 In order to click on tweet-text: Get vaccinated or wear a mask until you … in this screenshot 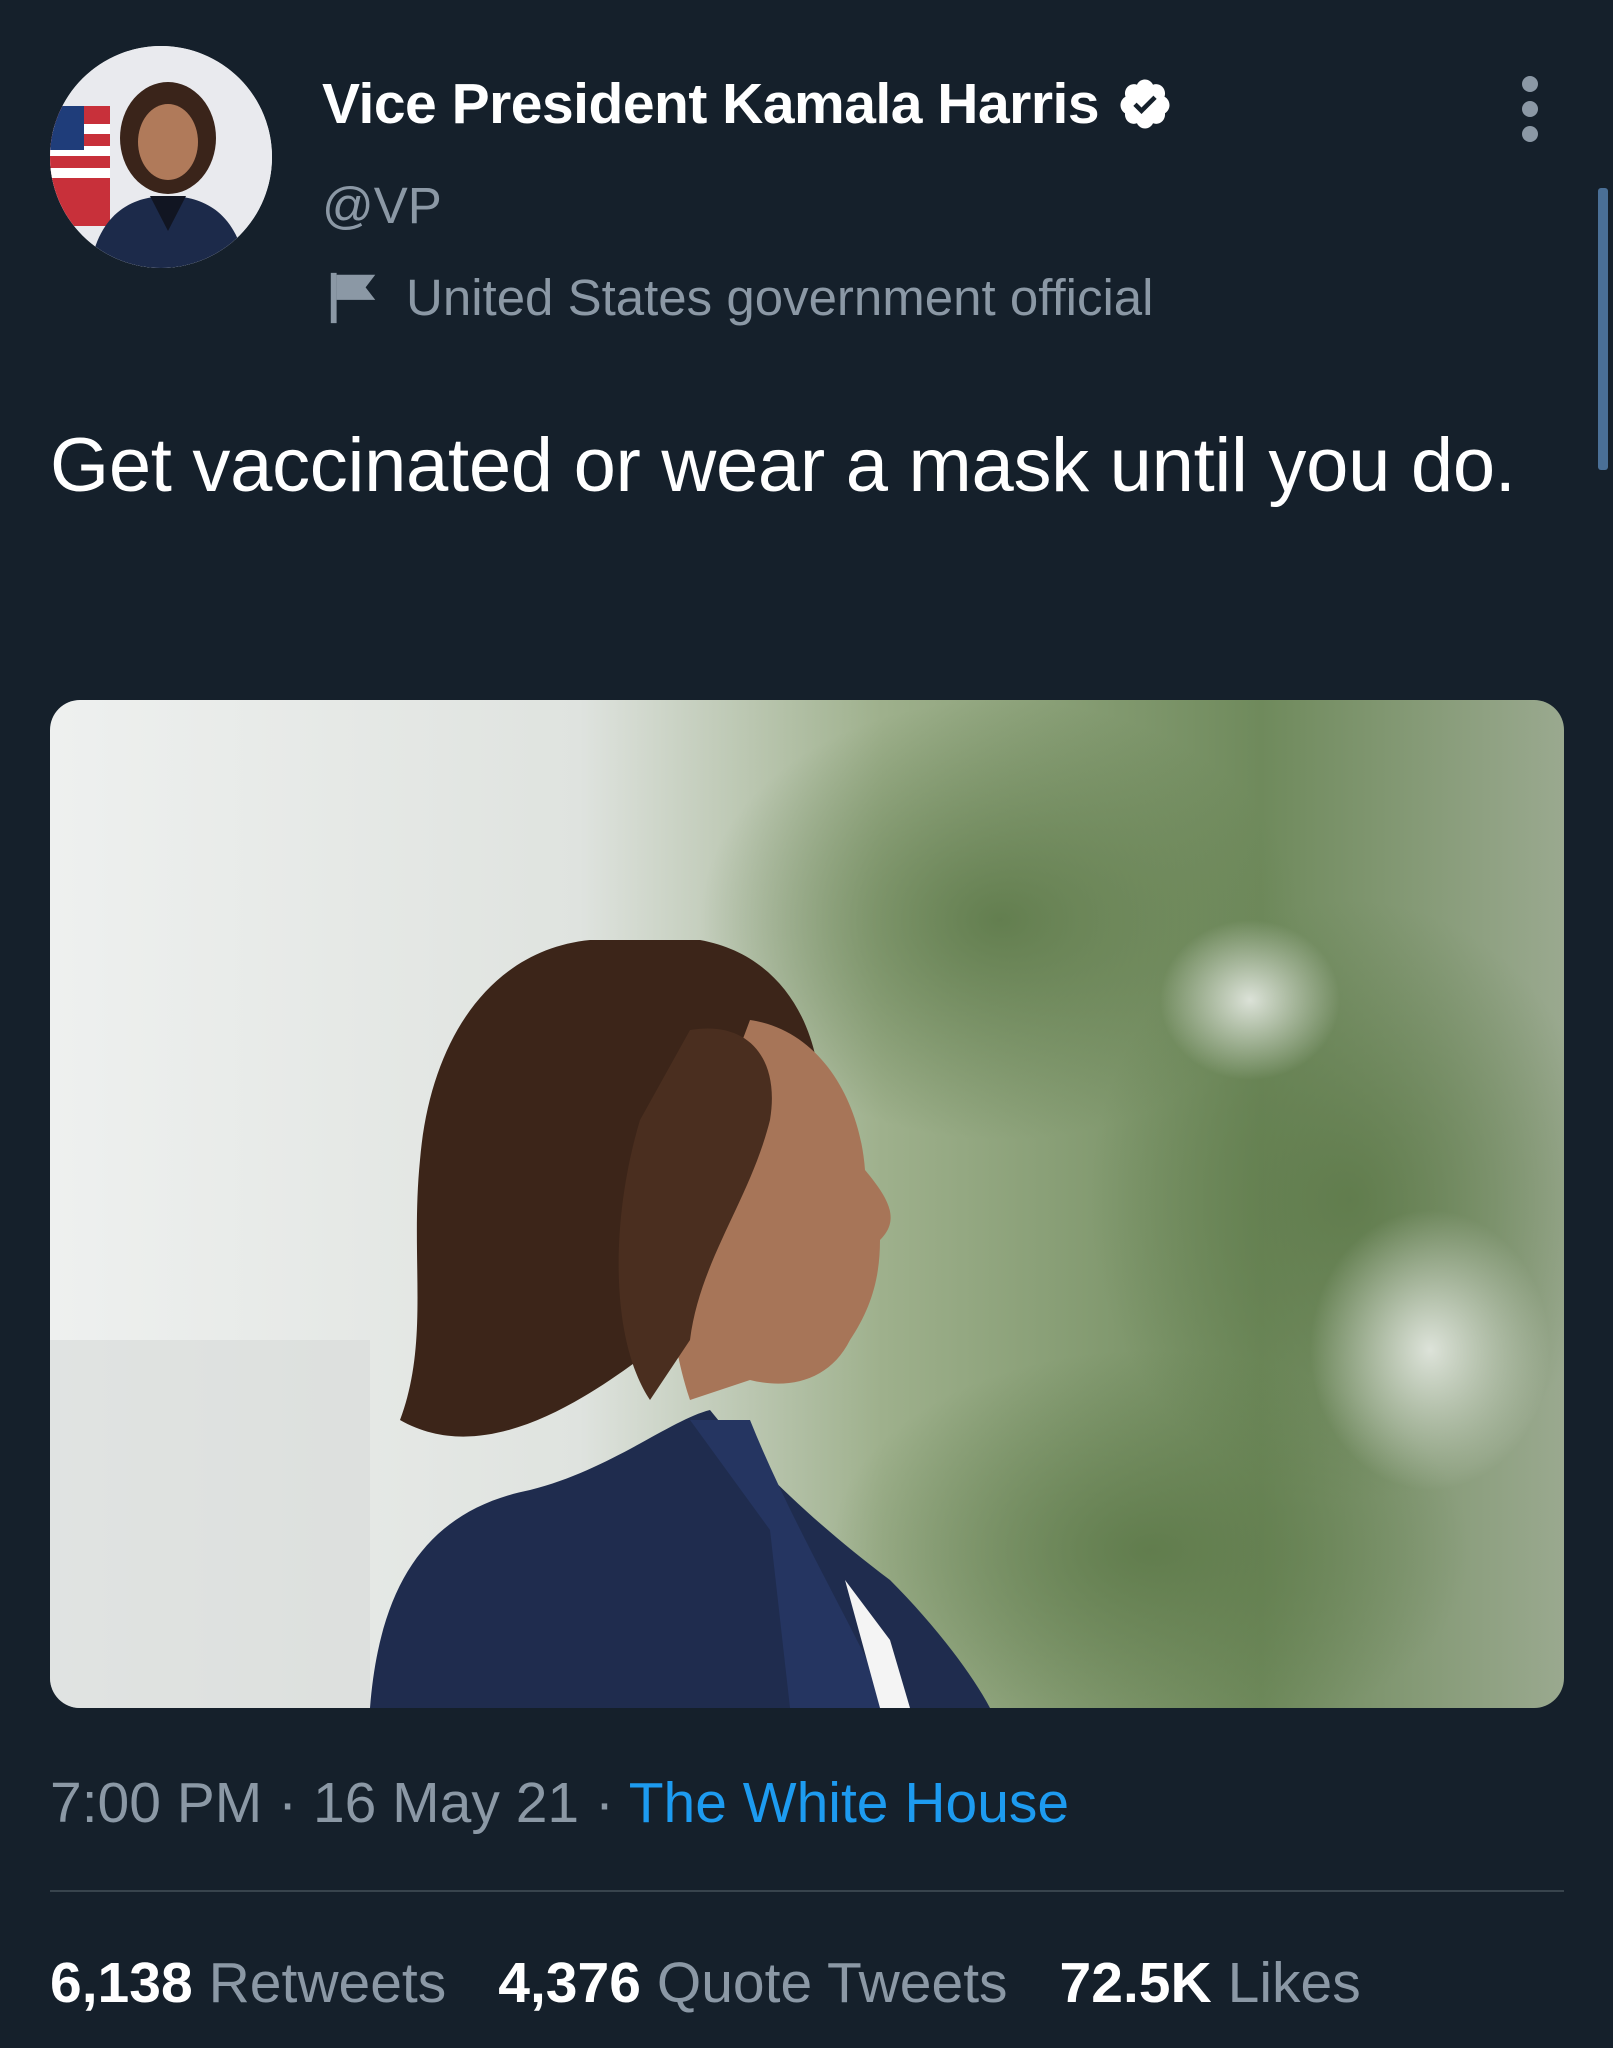, I will do `click(783, 465)`.